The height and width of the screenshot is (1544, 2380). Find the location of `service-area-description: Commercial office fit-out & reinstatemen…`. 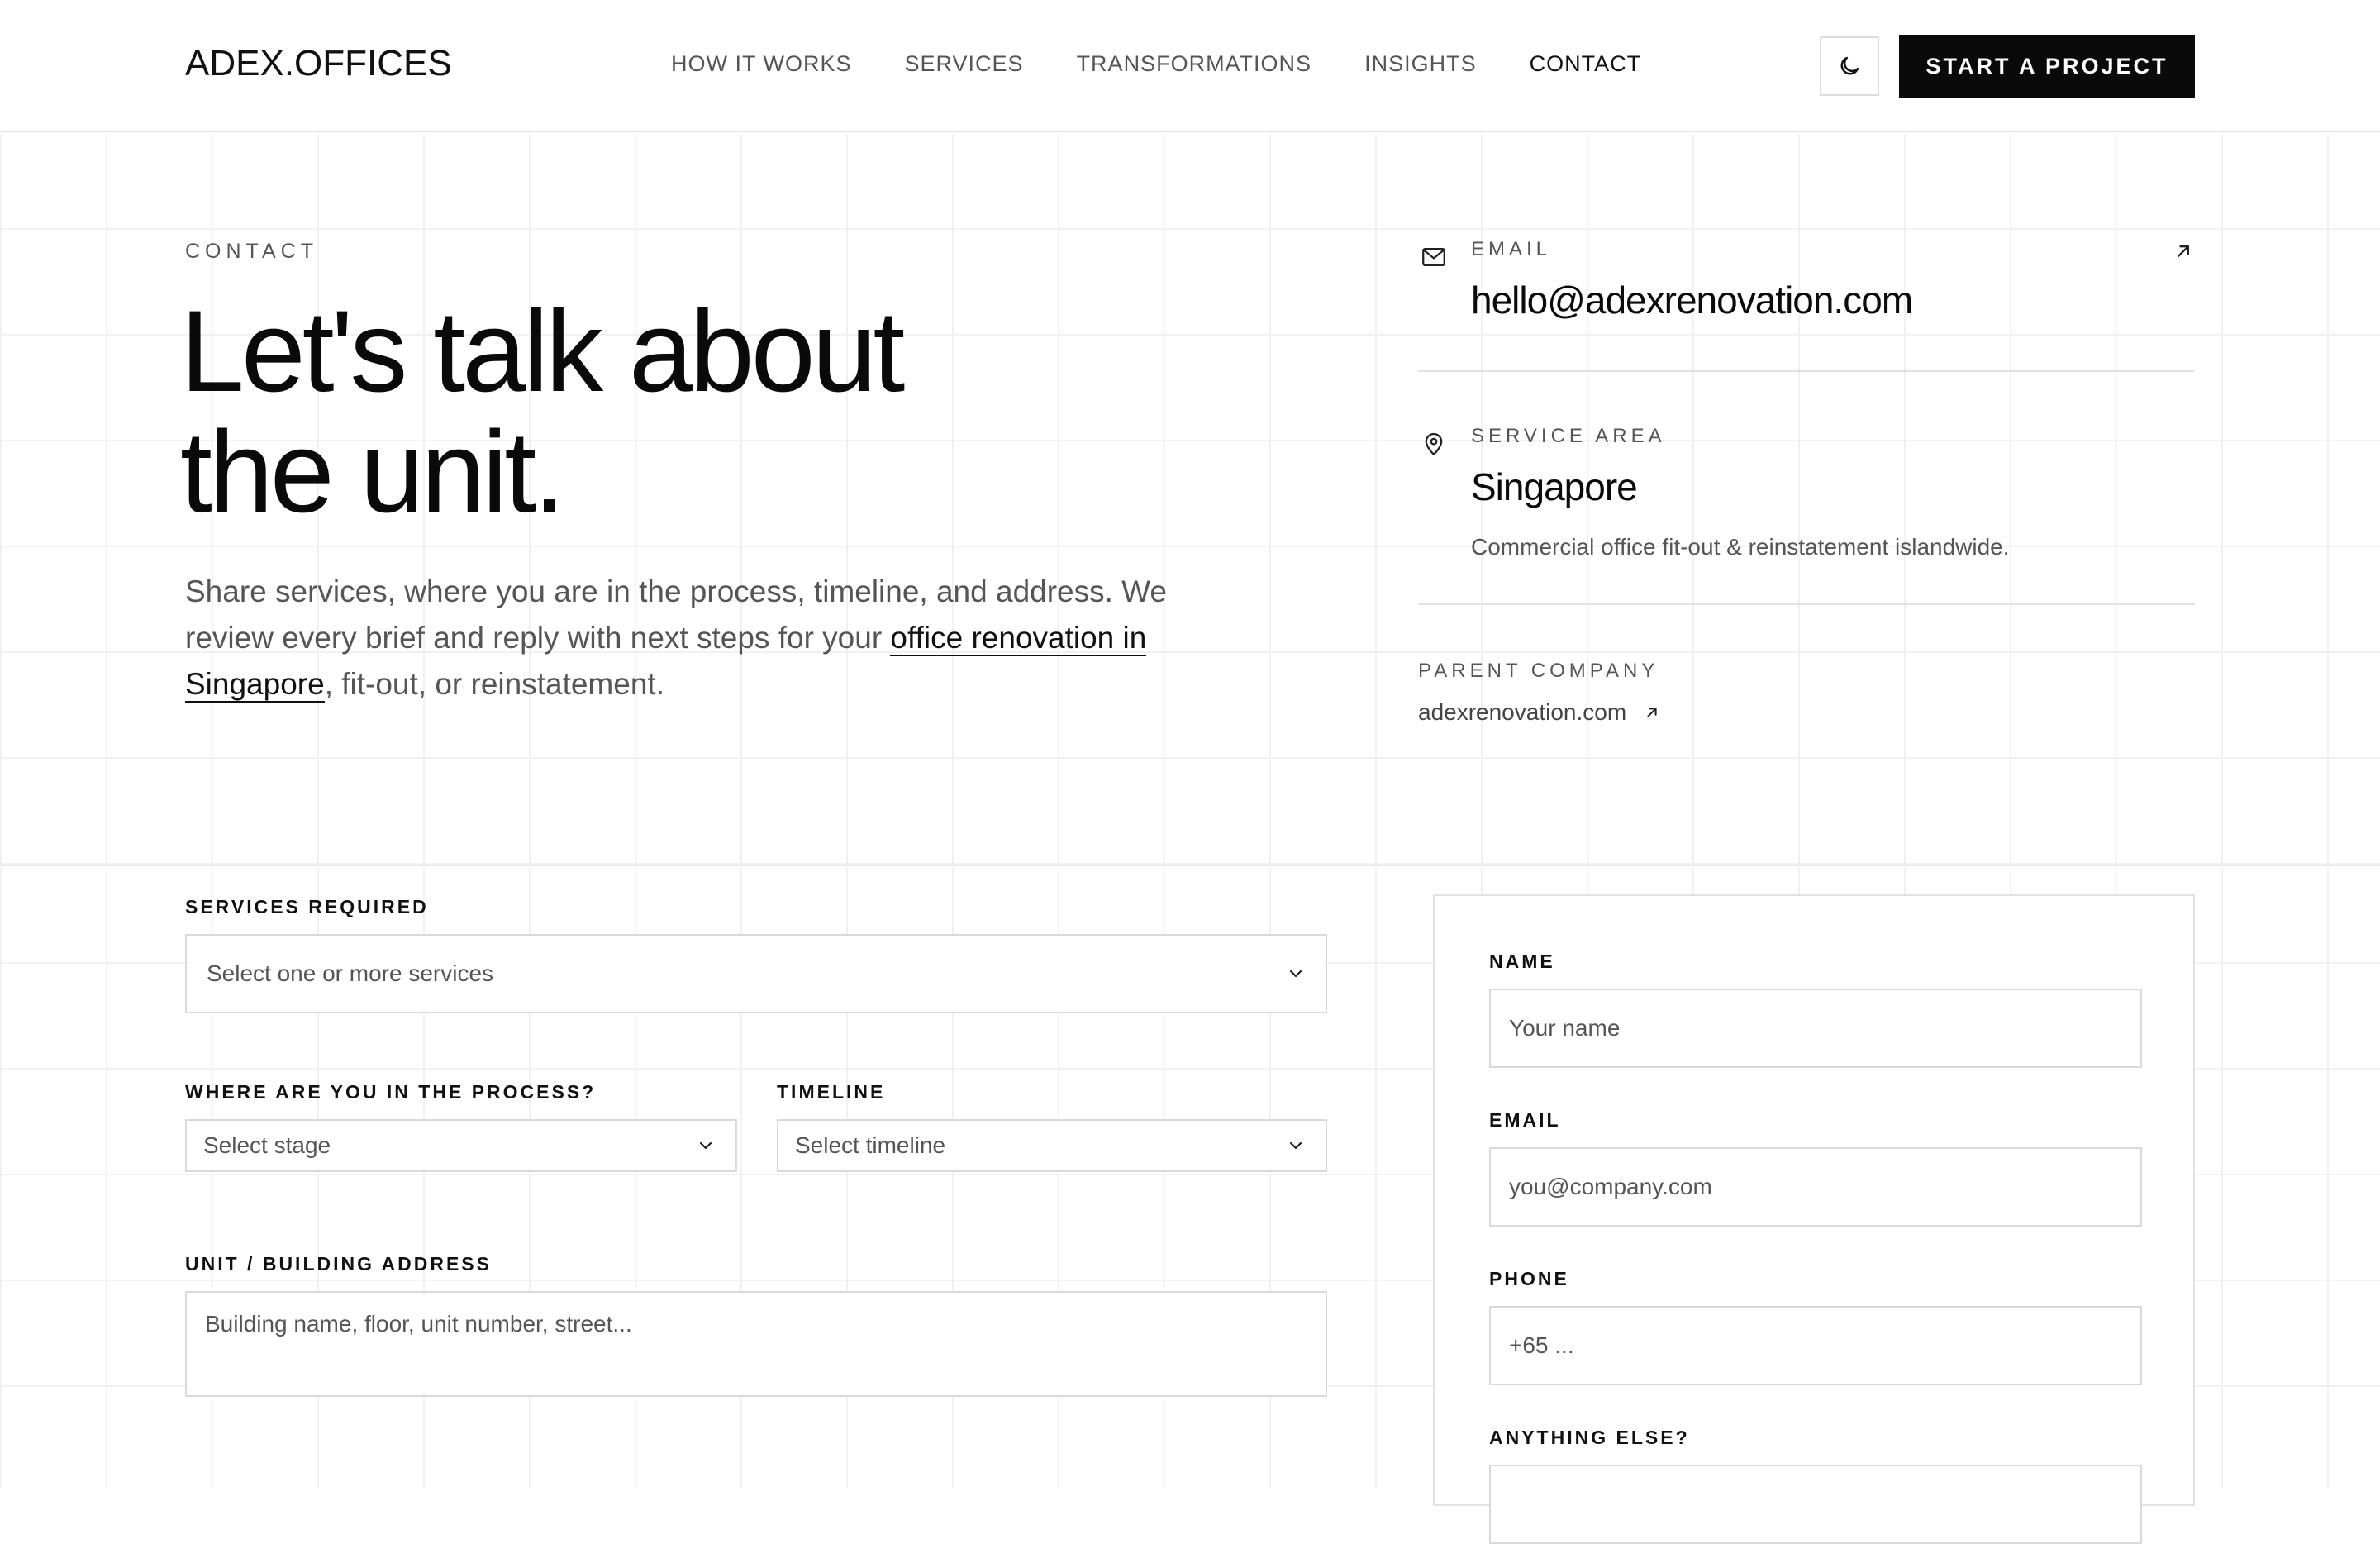

service-area-description: Commercial office fit-out & reinstatemen… is located at coordinates (1740, 547).